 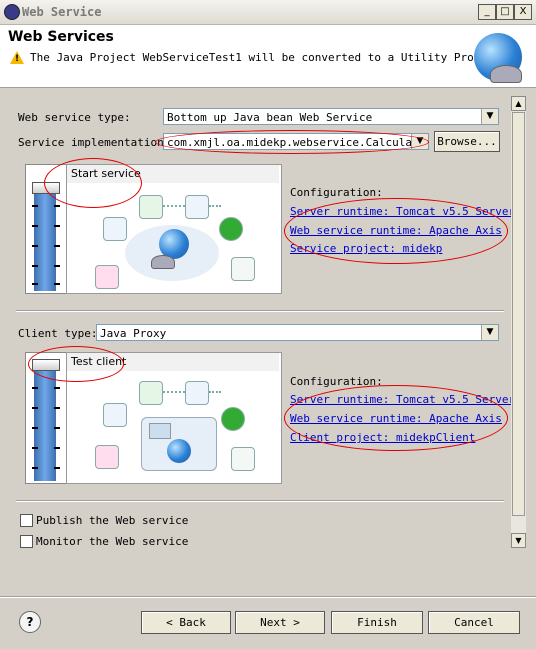 I want to click on service-config-heading: Configuration:, so click(x=336, y=192).